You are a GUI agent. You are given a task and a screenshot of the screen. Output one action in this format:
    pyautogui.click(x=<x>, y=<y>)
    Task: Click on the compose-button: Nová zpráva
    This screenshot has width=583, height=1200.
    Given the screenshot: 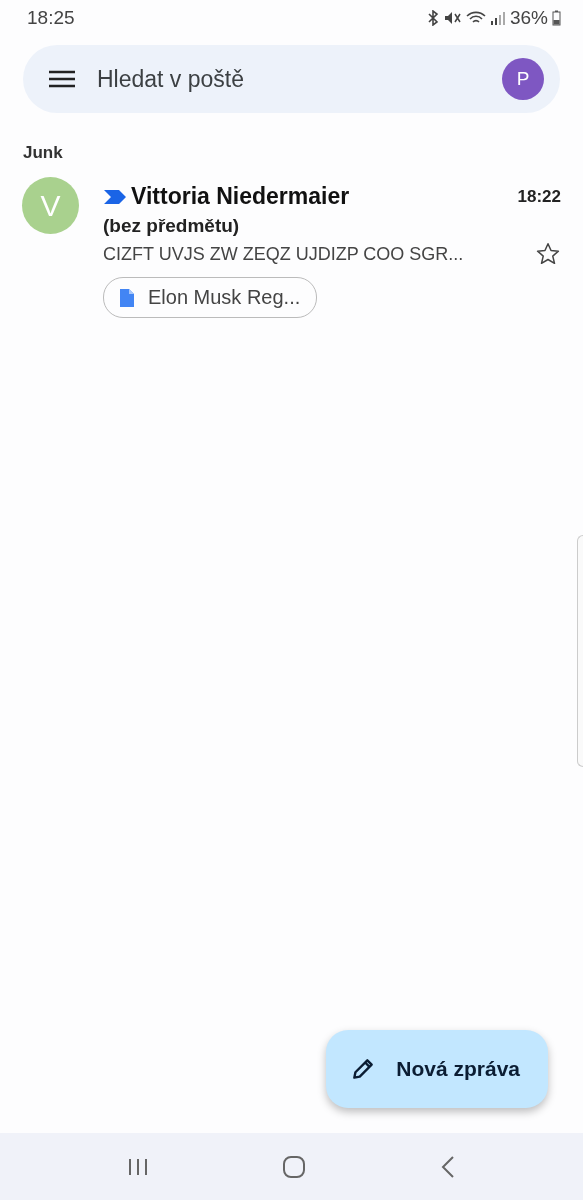 What is the action you would take?
    pyautogui.click(x=437, y=1069)
    